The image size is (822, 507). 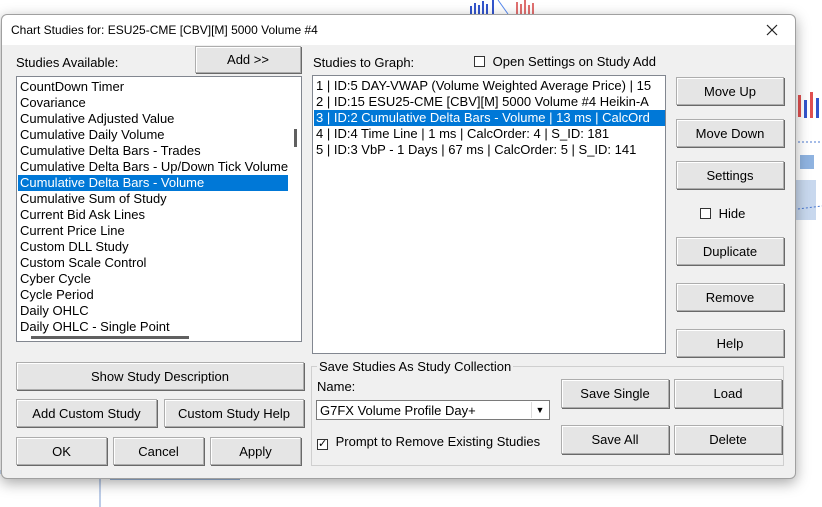 What do you see at coordinates (153, 215) in the screenshot?
I see `list-item: Current Bid Ask Lines` at bounding box center [153, 215].